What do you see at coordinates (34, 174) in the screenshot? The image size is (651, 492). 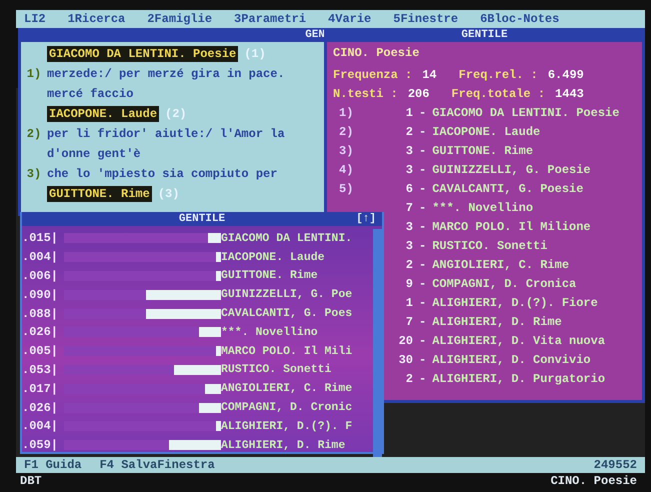 I see `verse-number: 3)` at bounding box center [34, 174].